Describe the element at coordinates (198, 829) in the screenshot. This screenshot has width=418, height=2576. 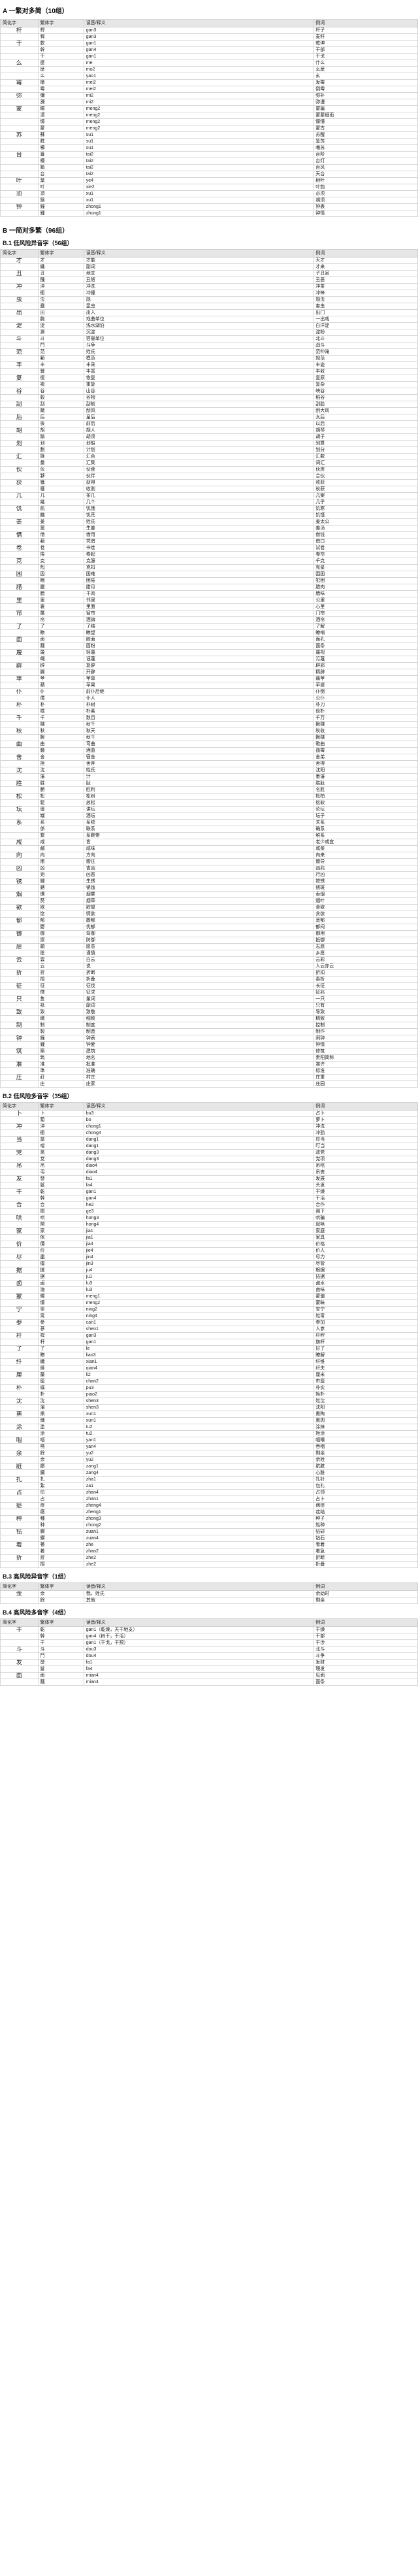
I see `table-cell: 联系` at that location.